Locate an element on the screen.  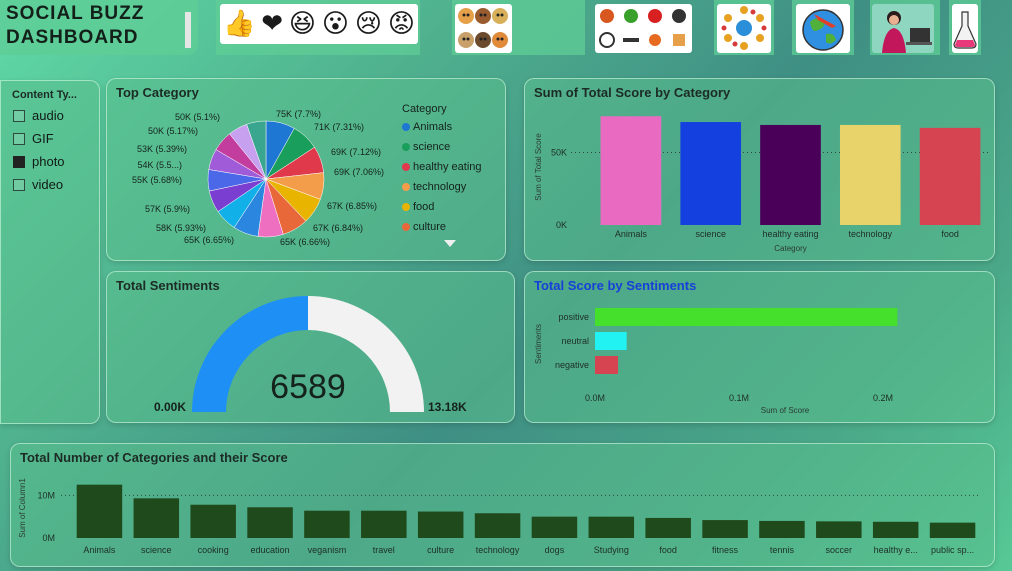
pie-data-label: 50K (5.1%) is located at coordinates (197, 117).